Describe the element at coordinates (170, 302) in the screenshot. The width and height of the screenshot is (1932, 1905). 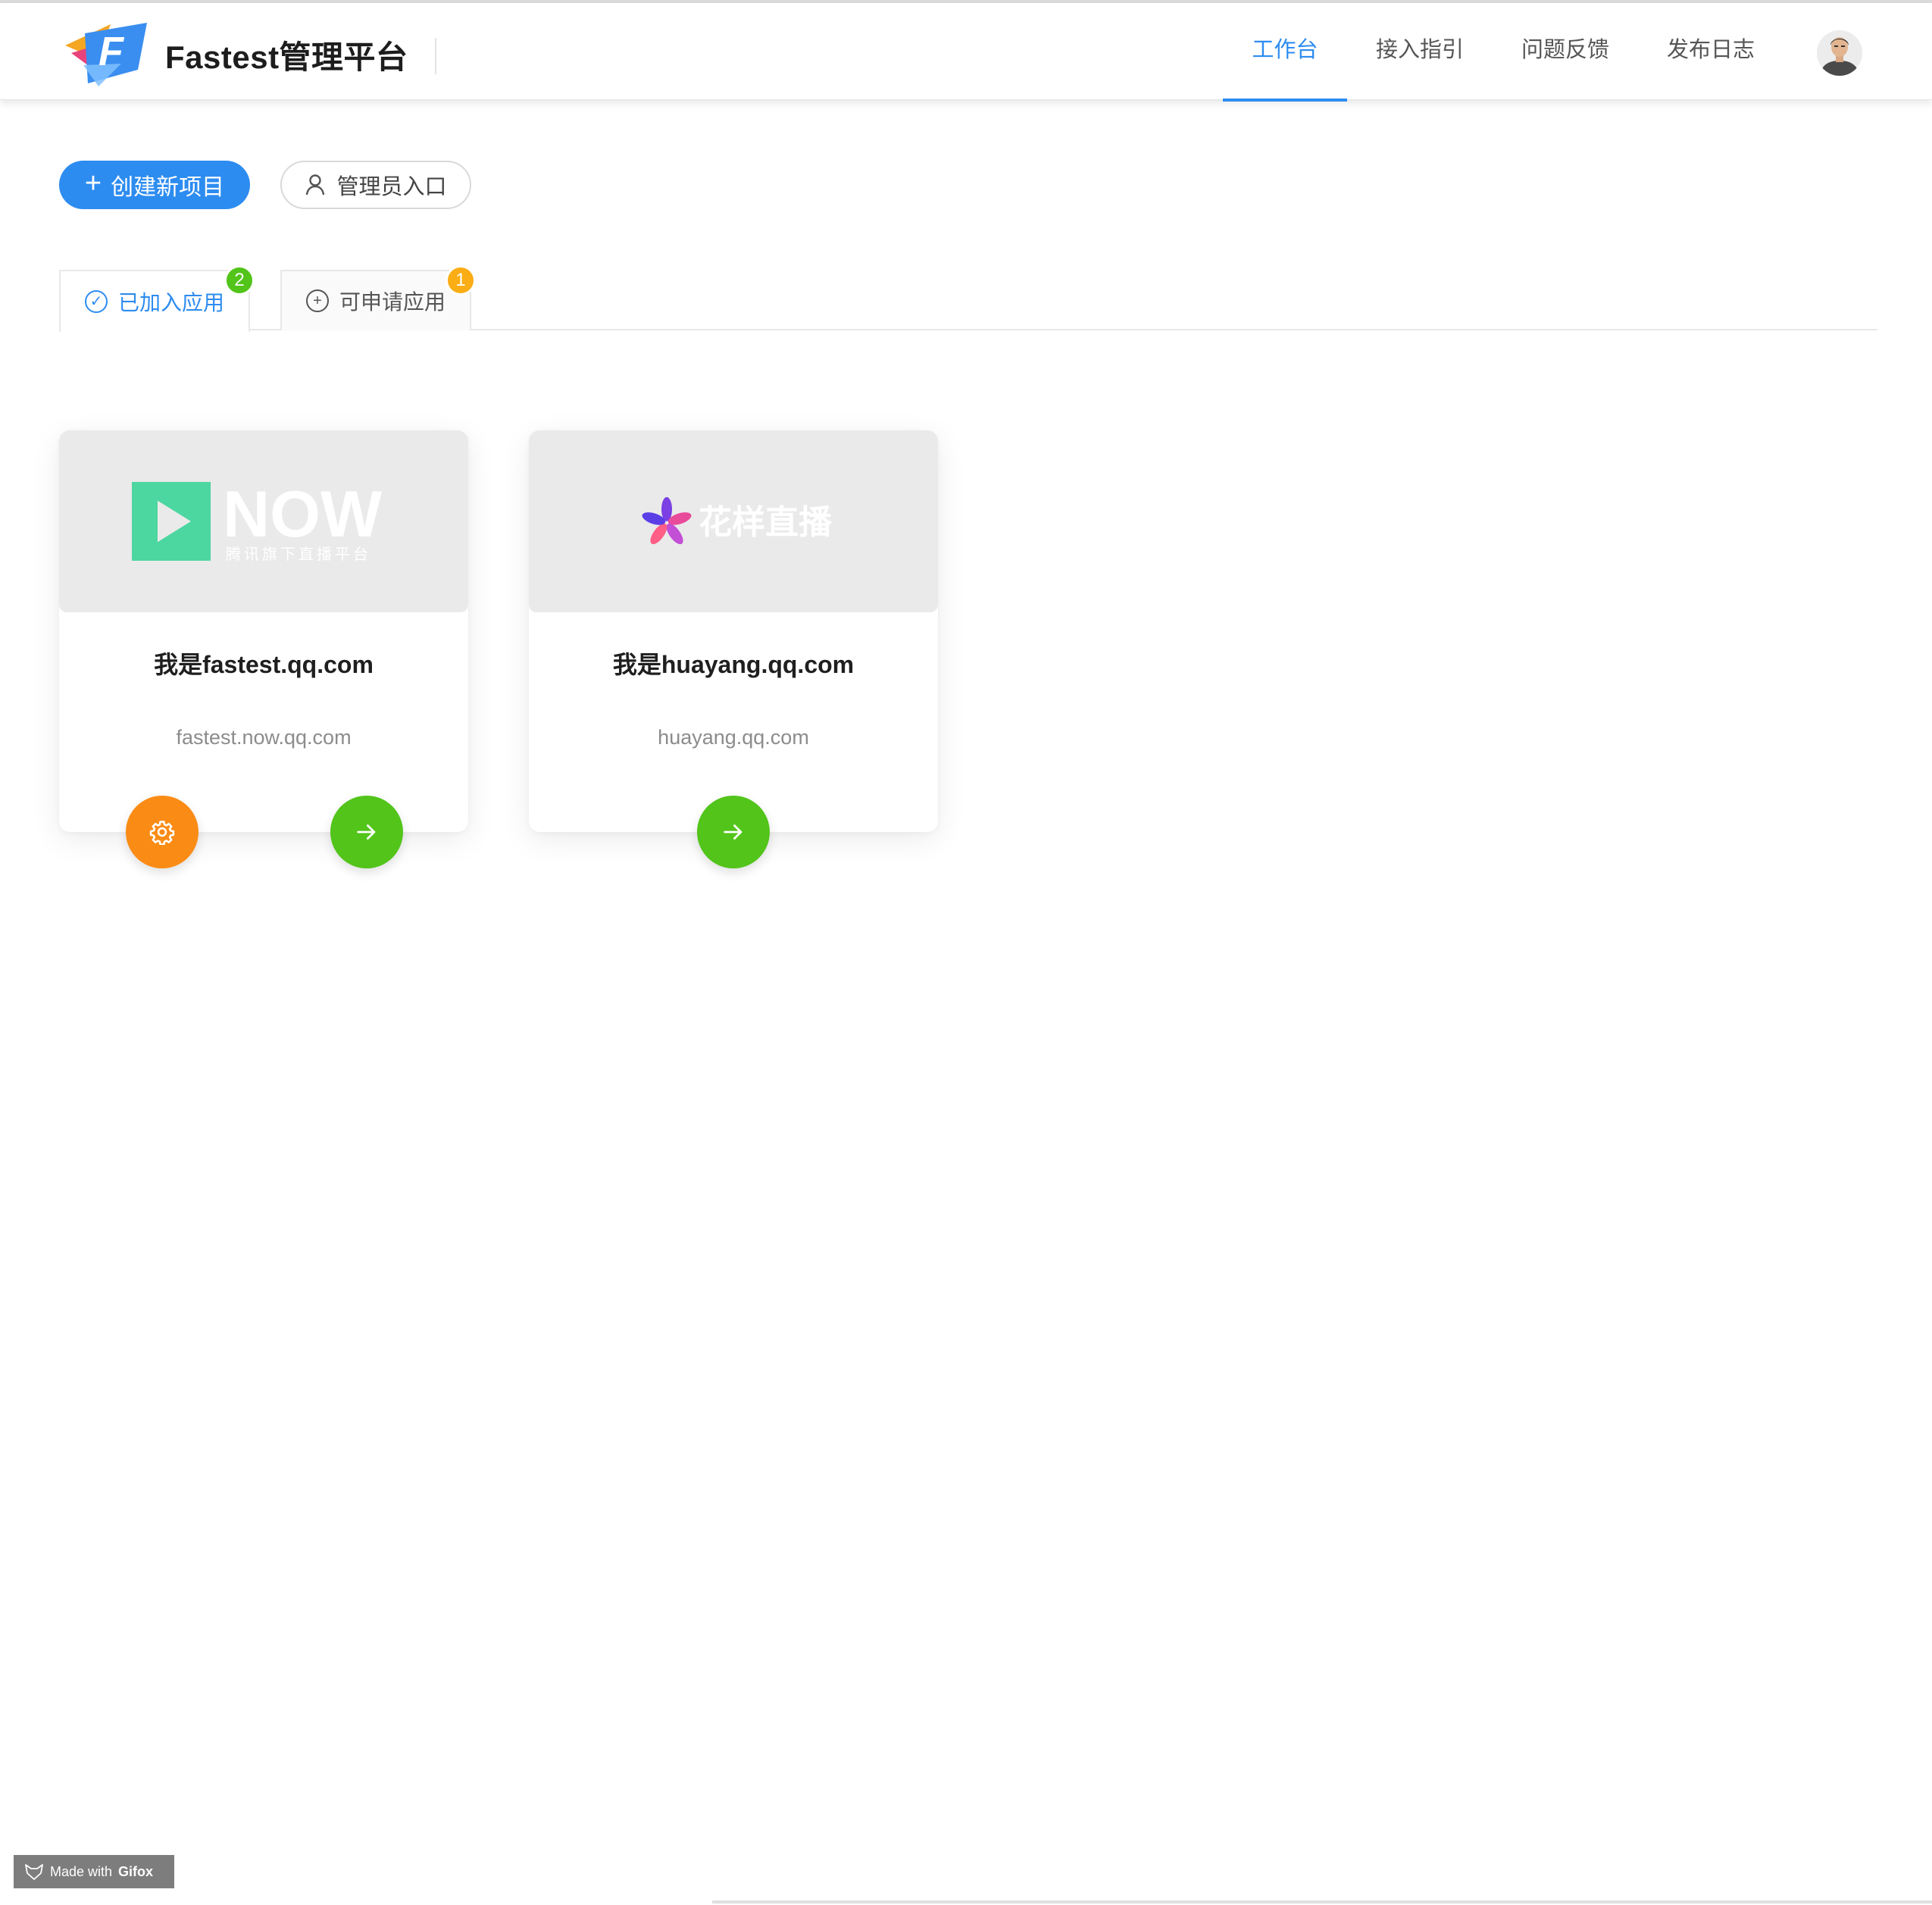
I see `tab-joined-apps-label: 已加入应用` at that location.